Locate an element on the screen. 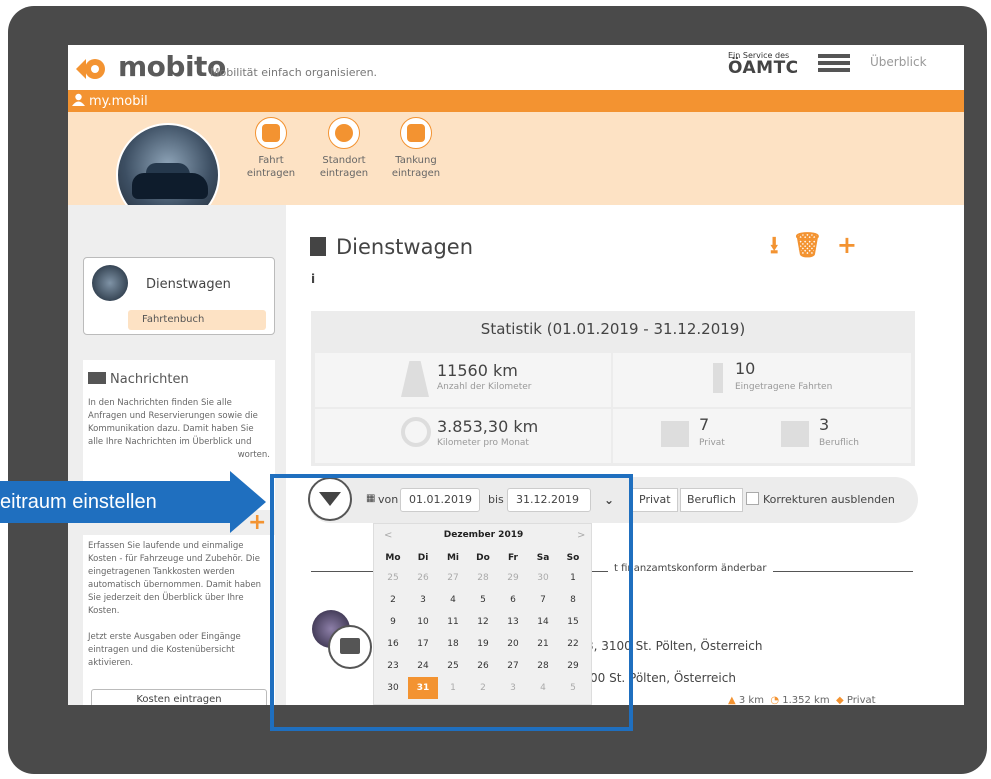 The height and width of the screenshot is (779, 991). trip-type: Privat is located at coordinates (861, 700).